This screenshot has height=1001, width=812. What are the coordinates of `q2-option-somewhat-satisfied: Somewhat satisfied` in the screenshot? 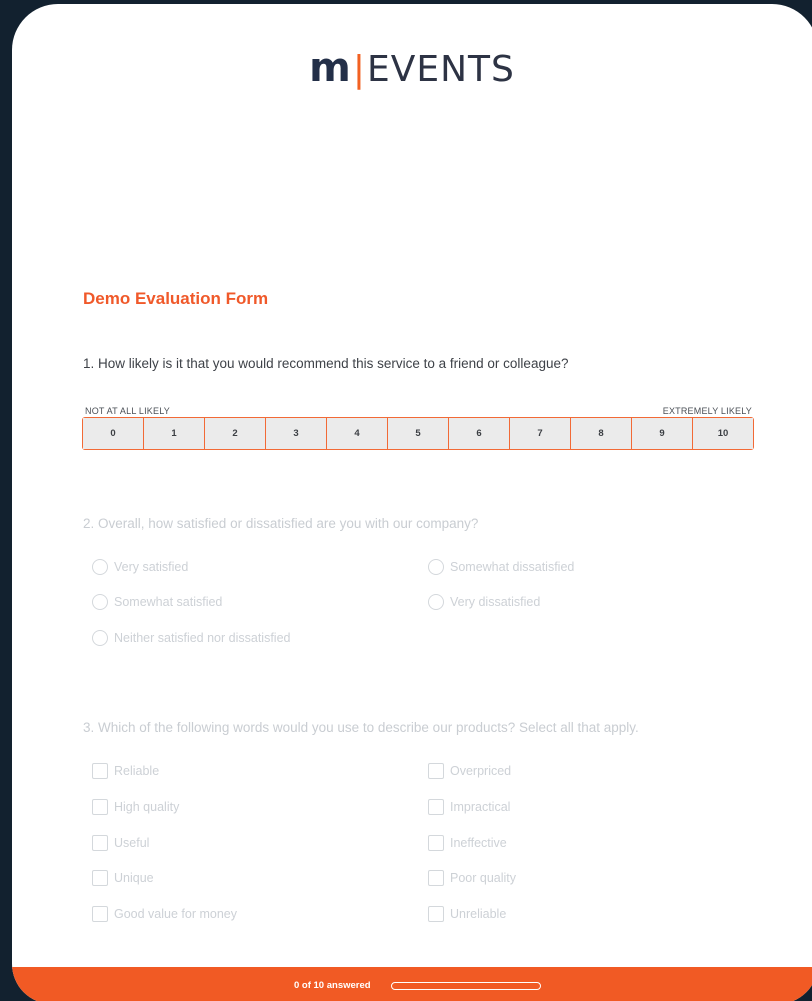 It's located at (157, 602).